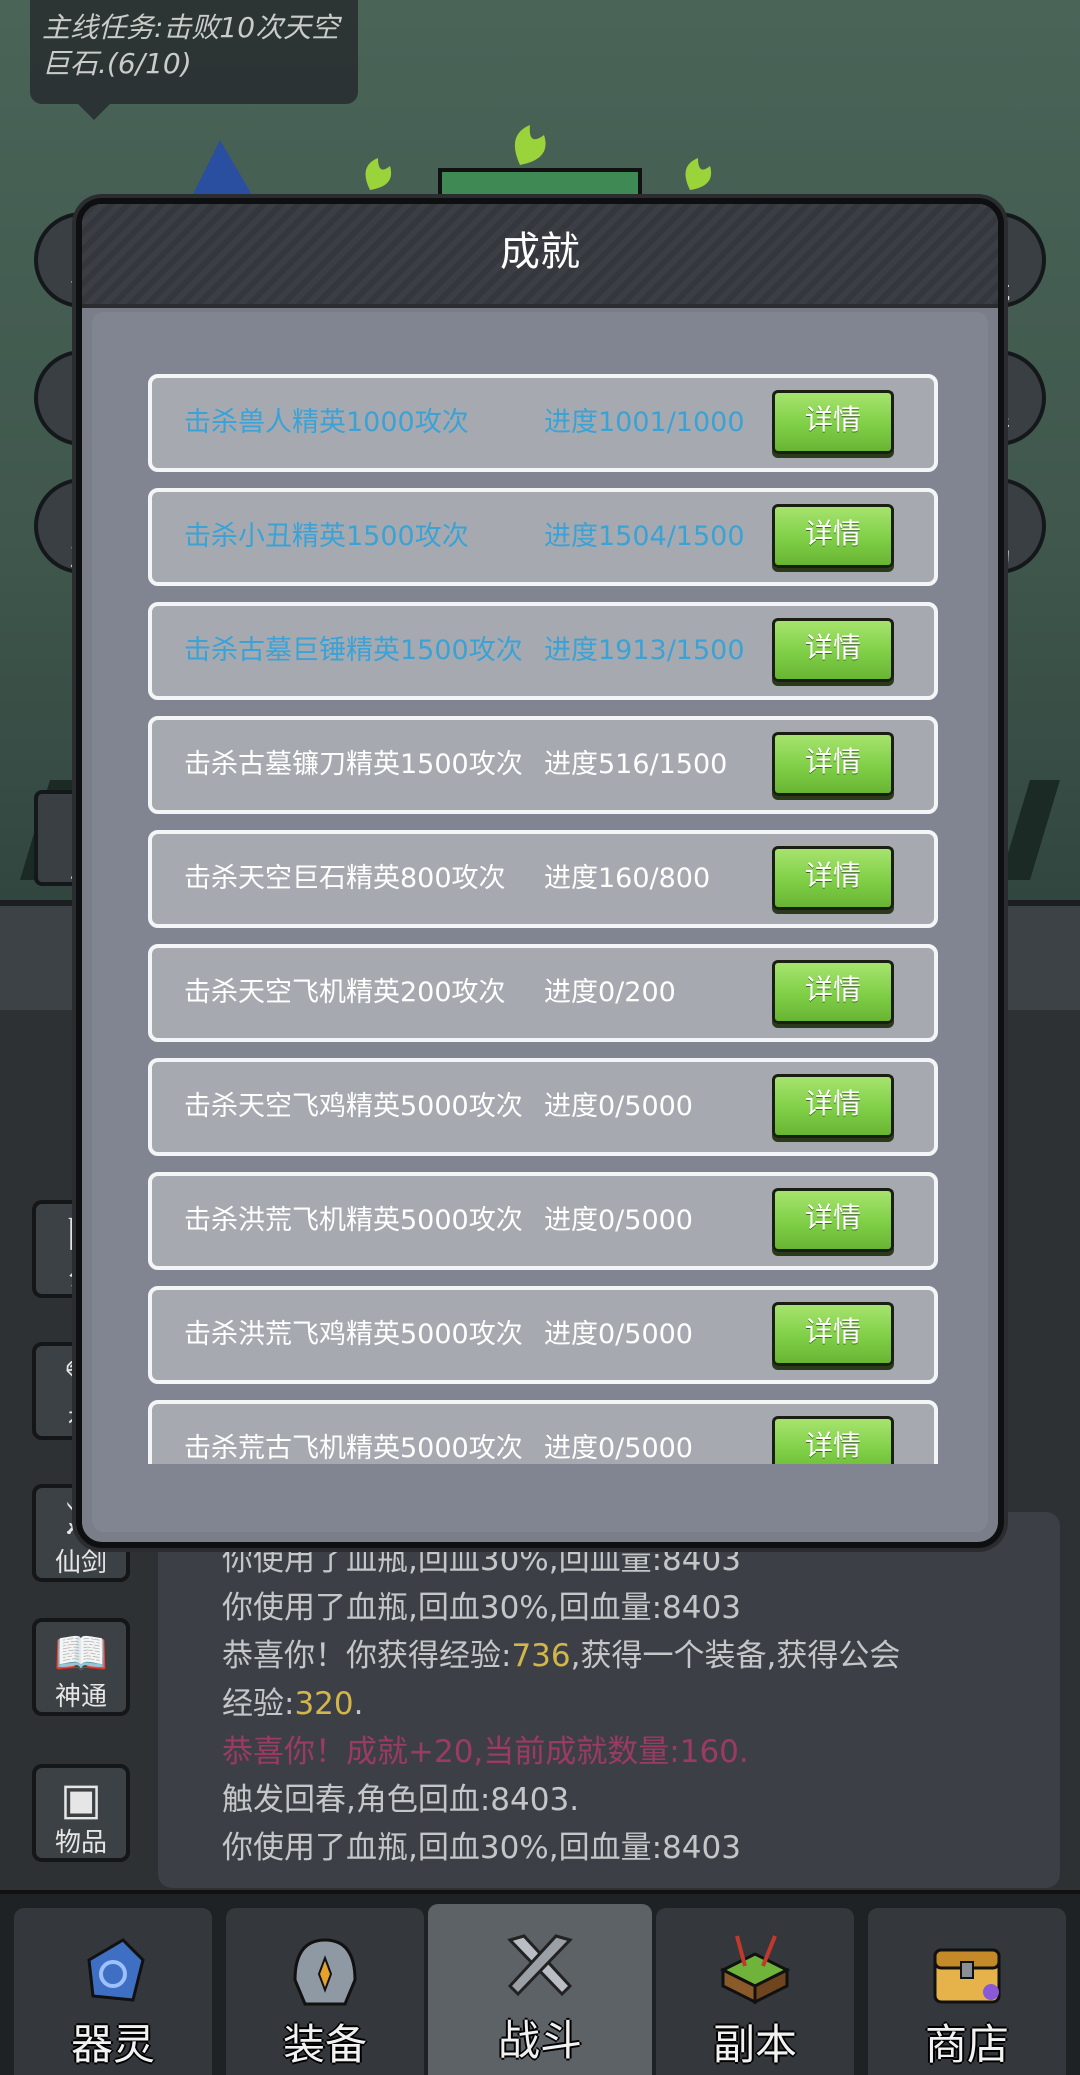 Image resolution: width=1080 pixels, height=2075 pixels. I want to click on achievement-progress: 进度1001/1000, so click(644, 422).